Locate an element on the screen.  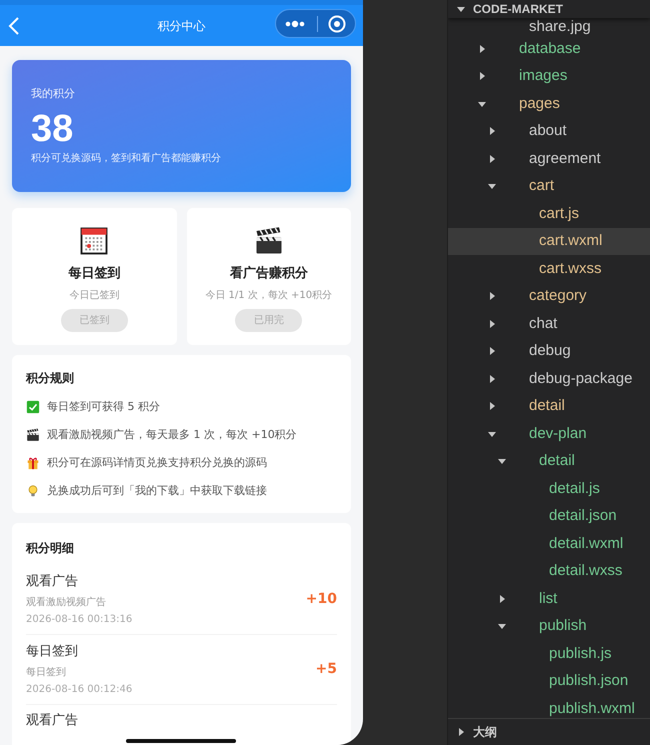
file-row: cart.js is located at coordinates (549, 214).